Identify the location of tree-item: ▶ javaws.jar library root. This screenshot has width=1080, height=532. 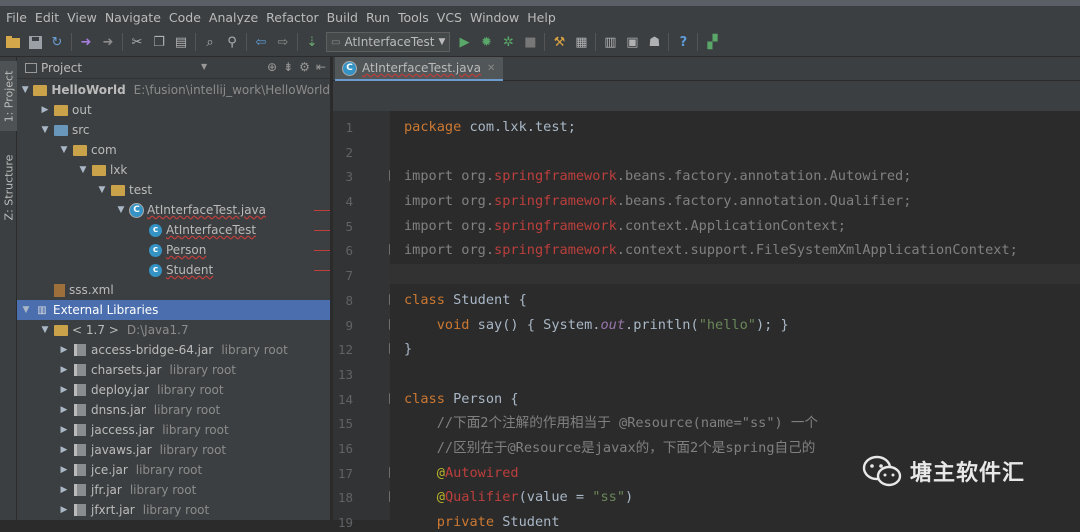
(173, 450).